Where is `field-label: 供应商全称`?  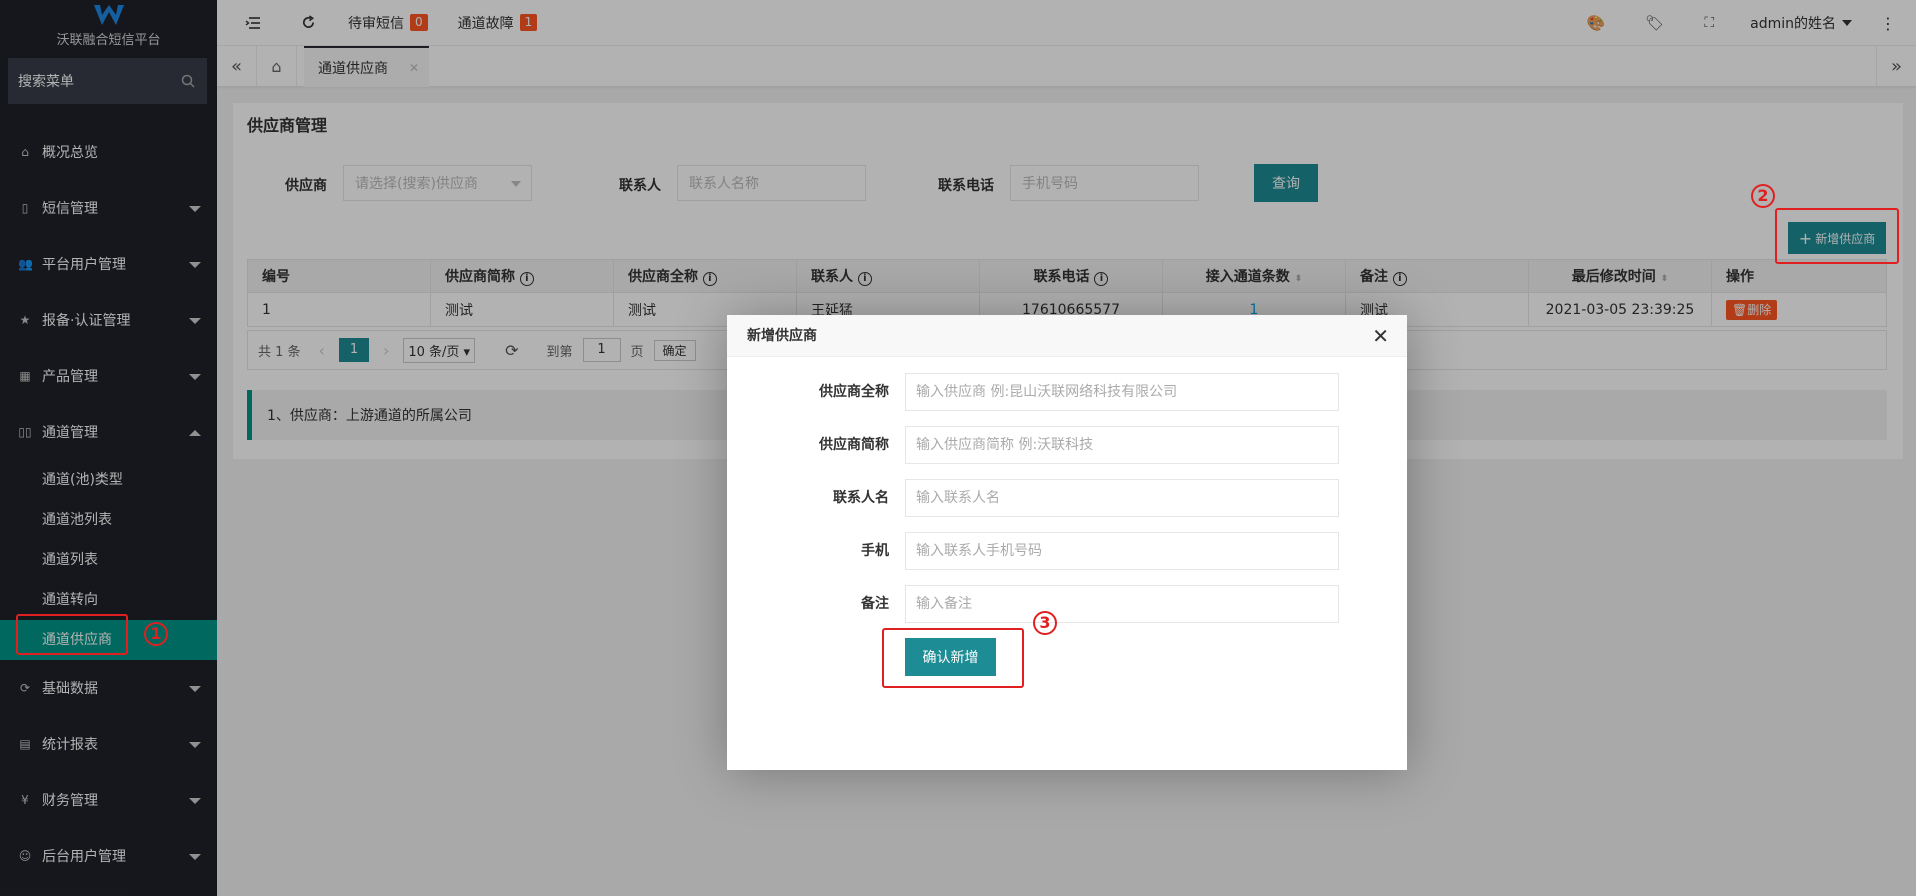 field-label: 供应商全称 is located at coordinates (854, 392).